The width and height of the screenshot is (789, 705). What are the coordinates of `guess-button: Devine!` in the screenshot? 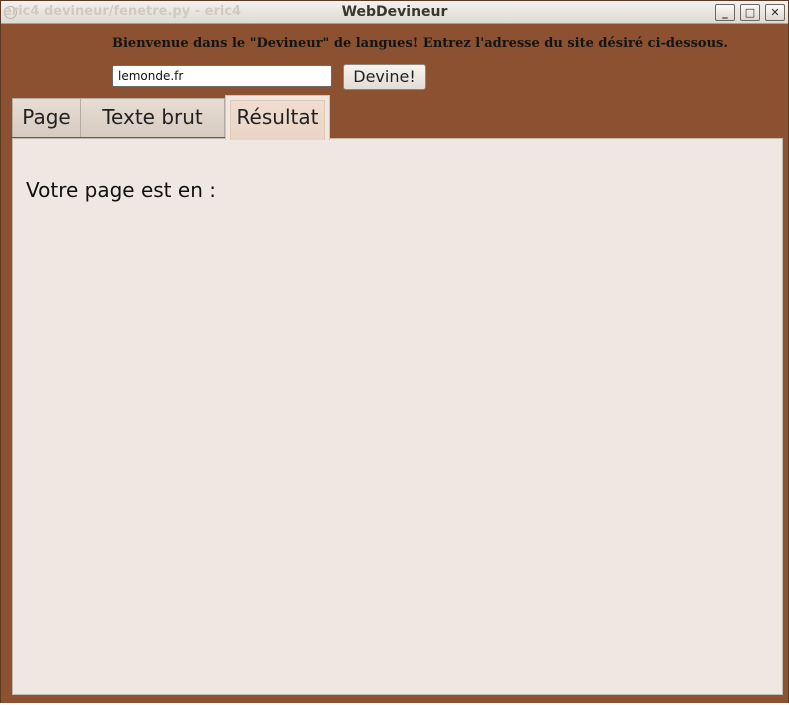 It's located at (384, 77).